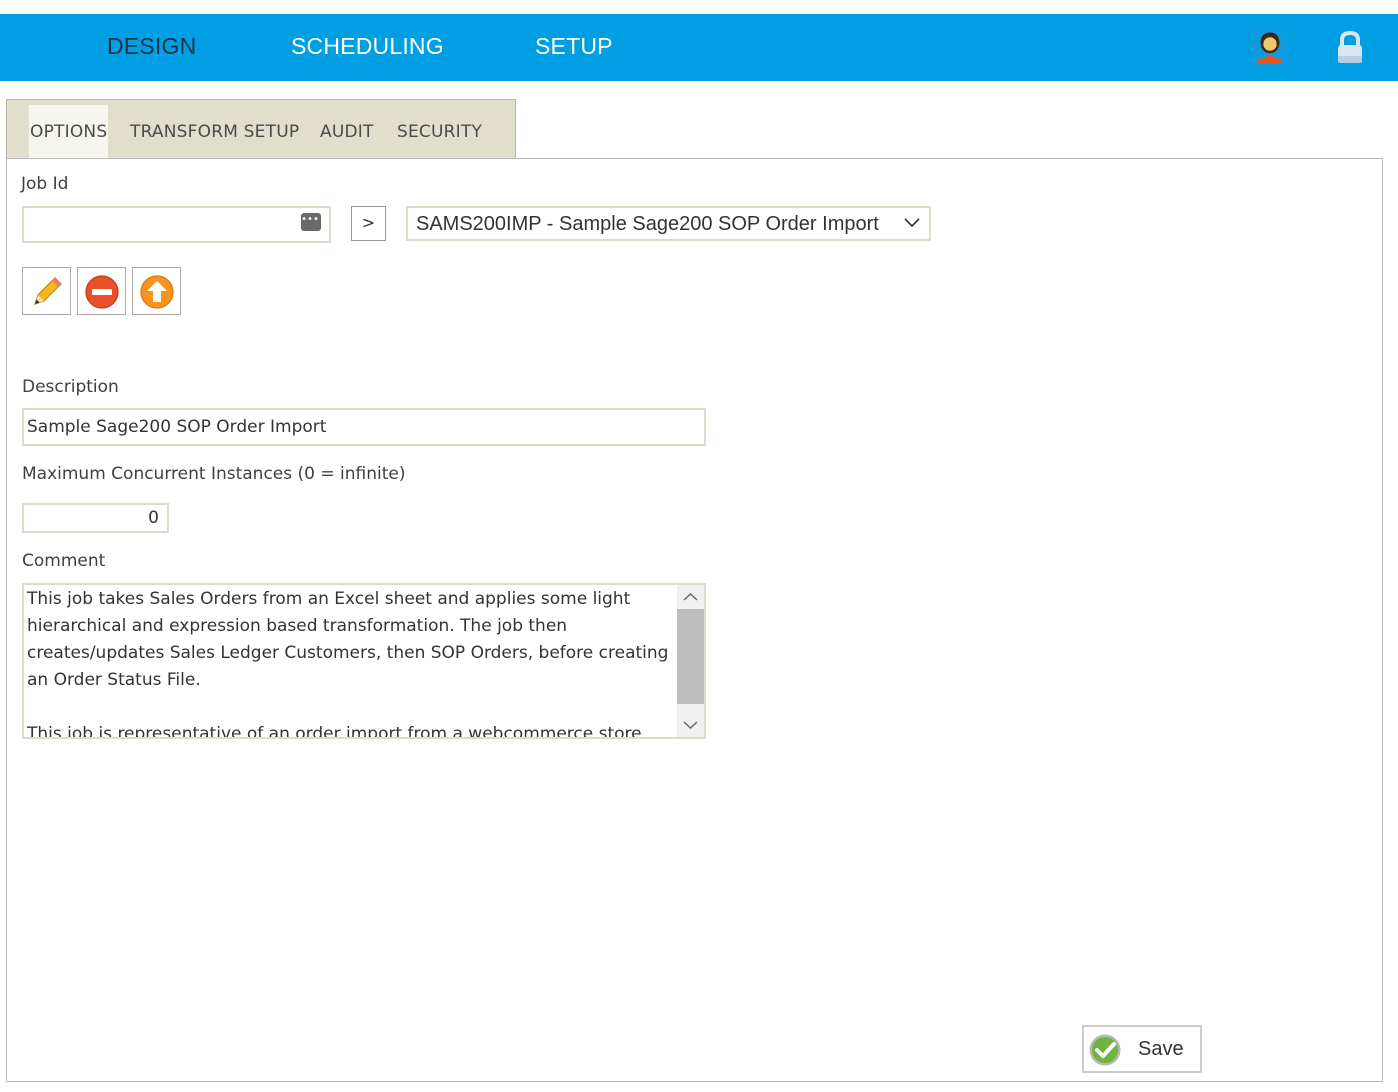 The width and height of the screenshot is (1398, 1092). I want to click on description-value: Sample Sage200 SOP Order Import, so click(177, 427).